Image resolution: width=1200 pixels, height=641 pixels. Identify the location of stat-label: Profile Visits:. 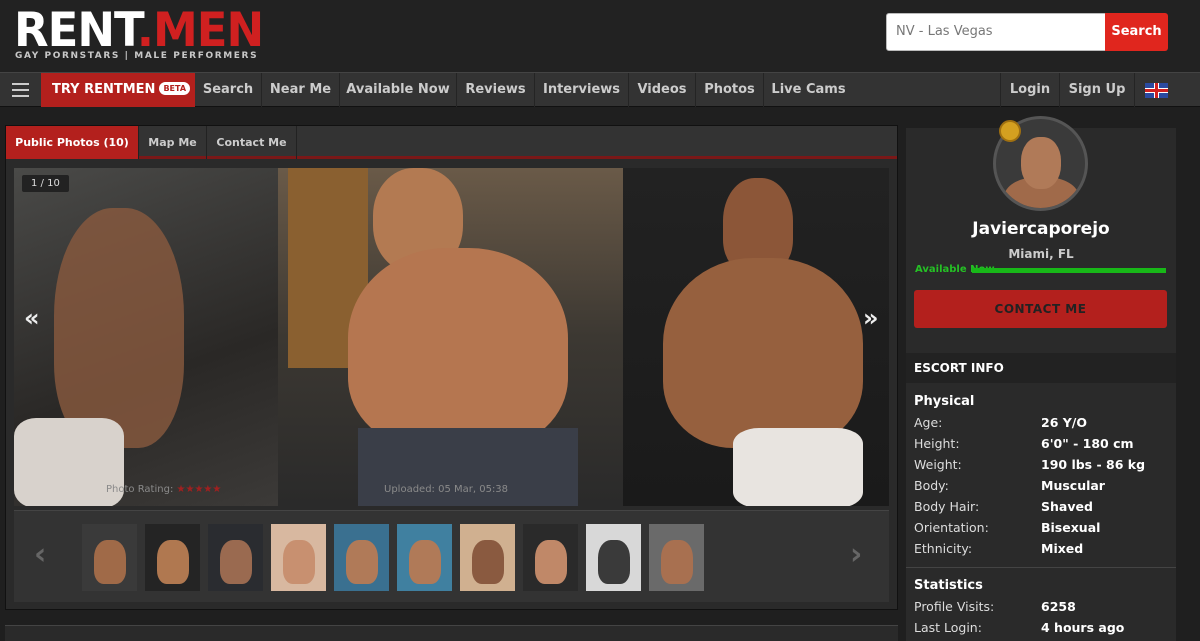
(954, 606).